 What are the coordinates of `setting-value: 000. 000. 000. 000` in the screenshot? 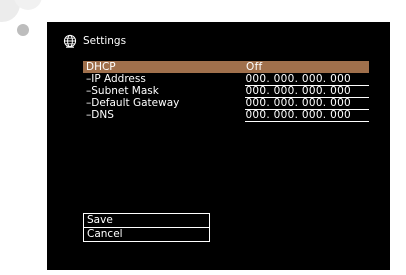 It's located at (307, 115).